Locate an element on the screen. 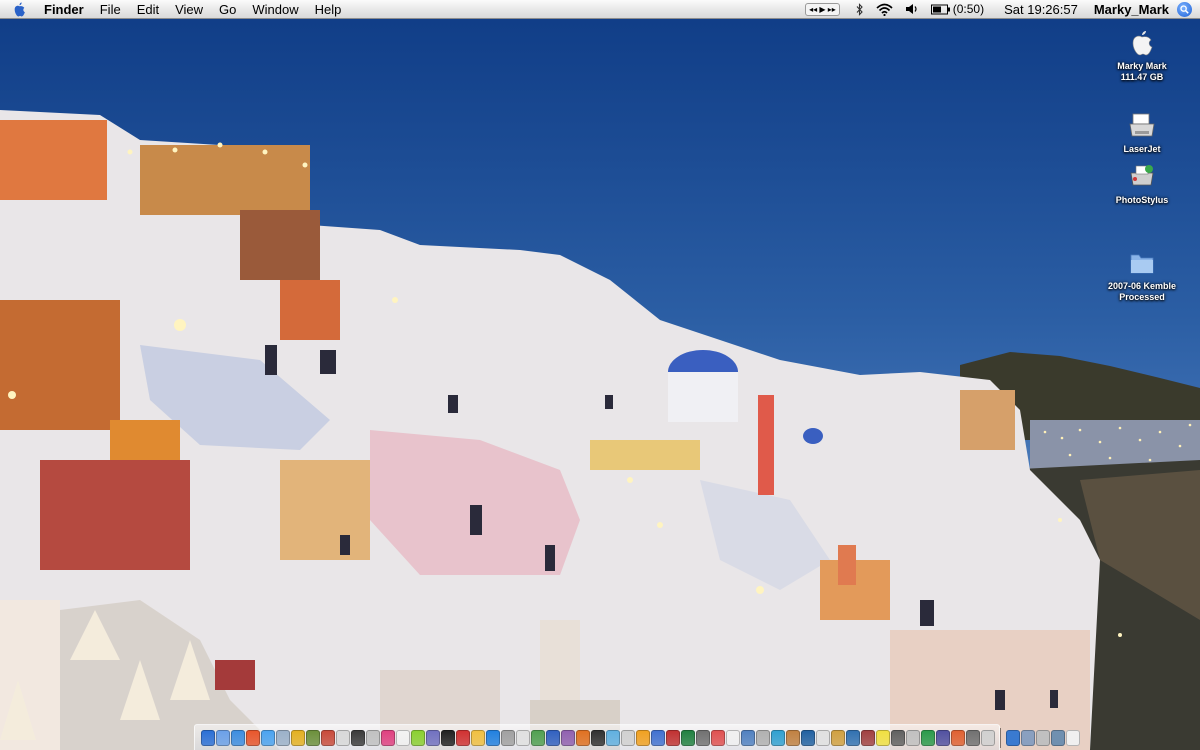 The image size is (1200, 750). desktop-icon-folder: 2007-06 Kemble Processed is located at coordinates (1142, 274).